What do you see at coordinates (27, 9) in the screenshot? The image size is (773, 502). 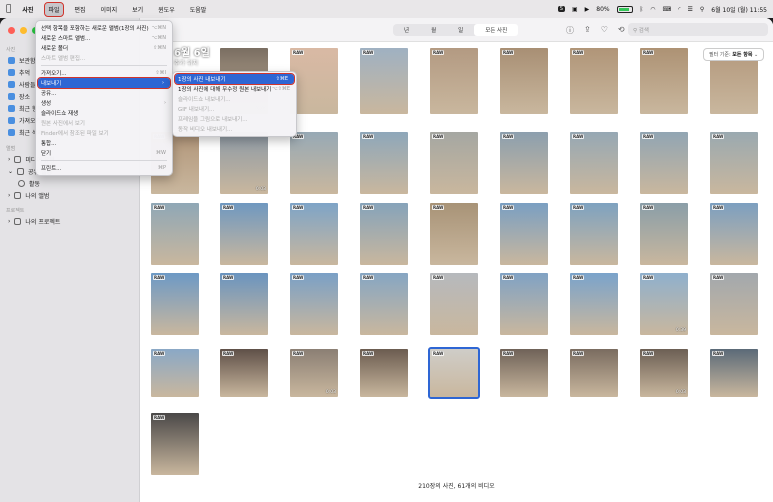 I see `menu-app-name: 사진` at bounding box center [27, 9].